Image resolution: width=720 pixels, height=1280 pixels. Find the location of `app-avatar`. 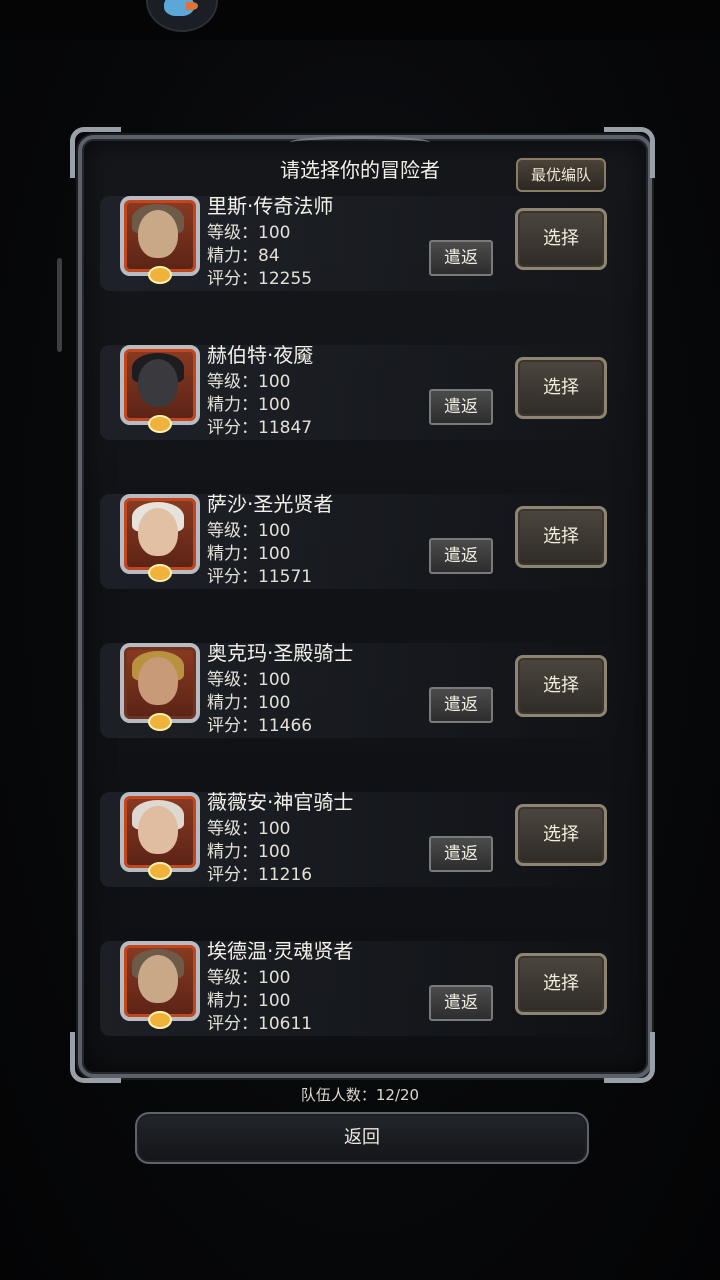

app-avatar is located at coordinates (182, 16).